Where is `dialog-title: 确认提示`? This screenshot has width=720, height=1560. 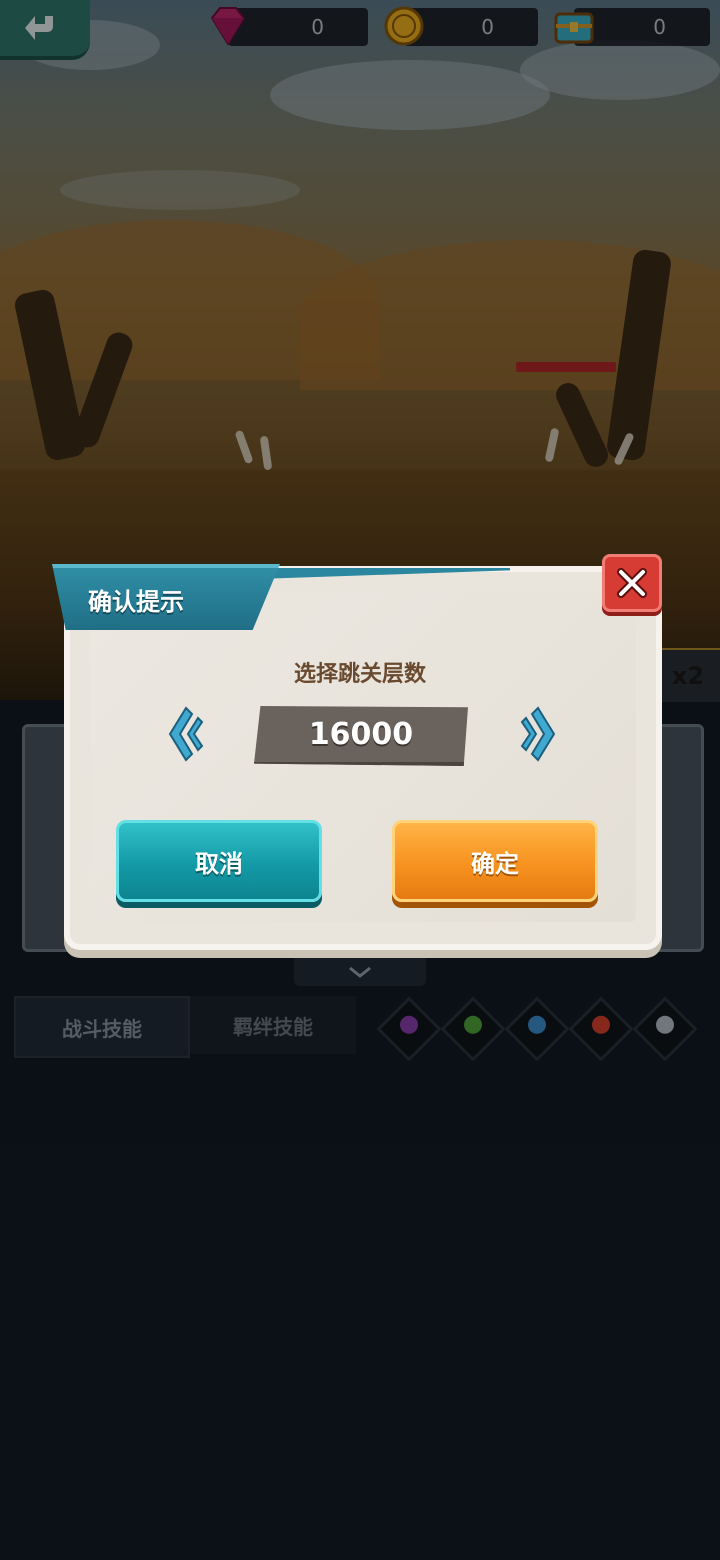
dialog-title: 确认提示 is located at coordinates (136, 601).